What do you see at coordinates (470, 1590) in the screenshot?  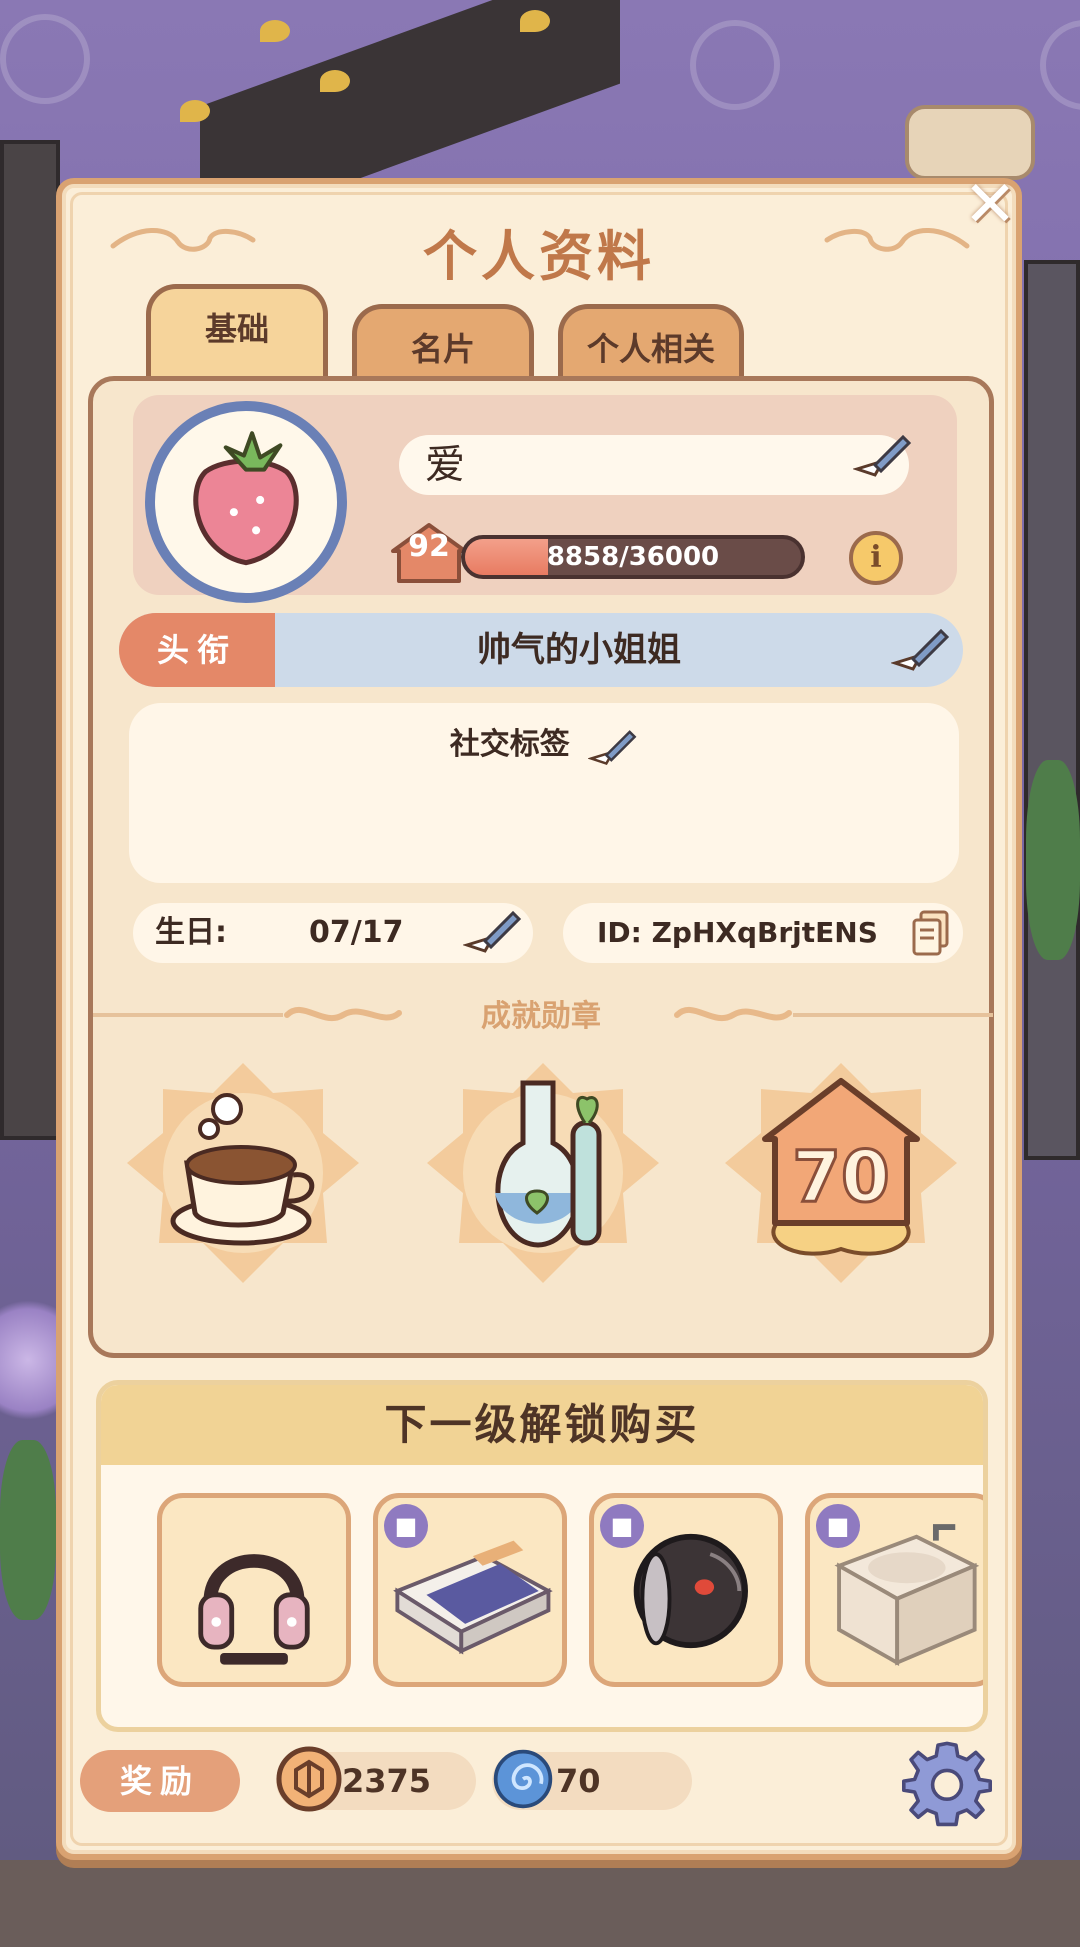 I see `unlock-item-bed: ■` at bounding box center [470, 1590].